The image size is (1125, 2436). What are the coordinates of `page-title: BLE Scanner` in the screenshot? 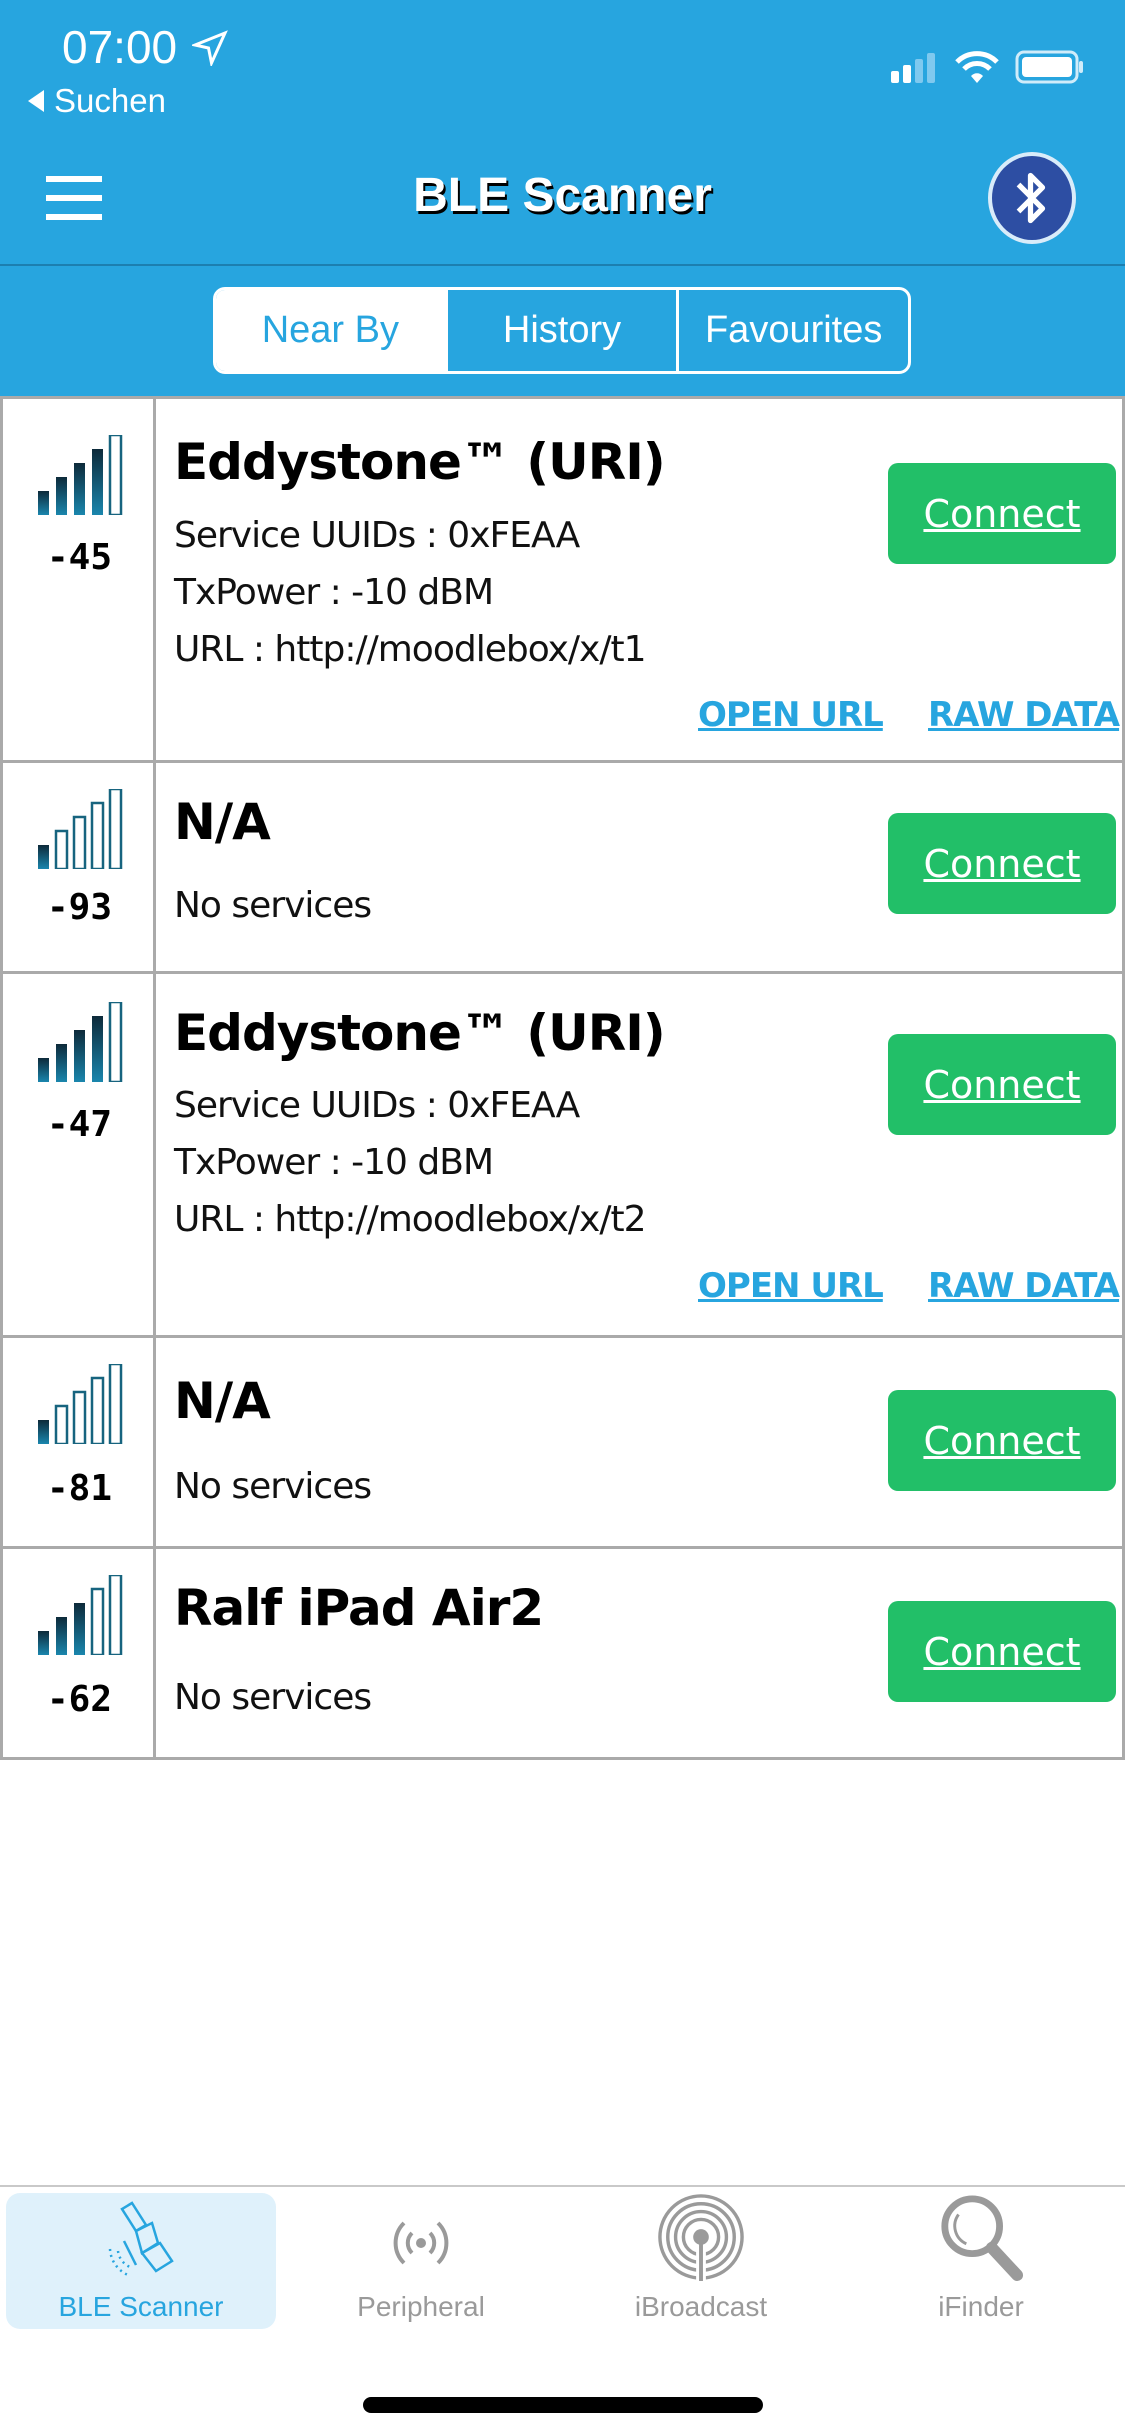 It's located at (562, 195).